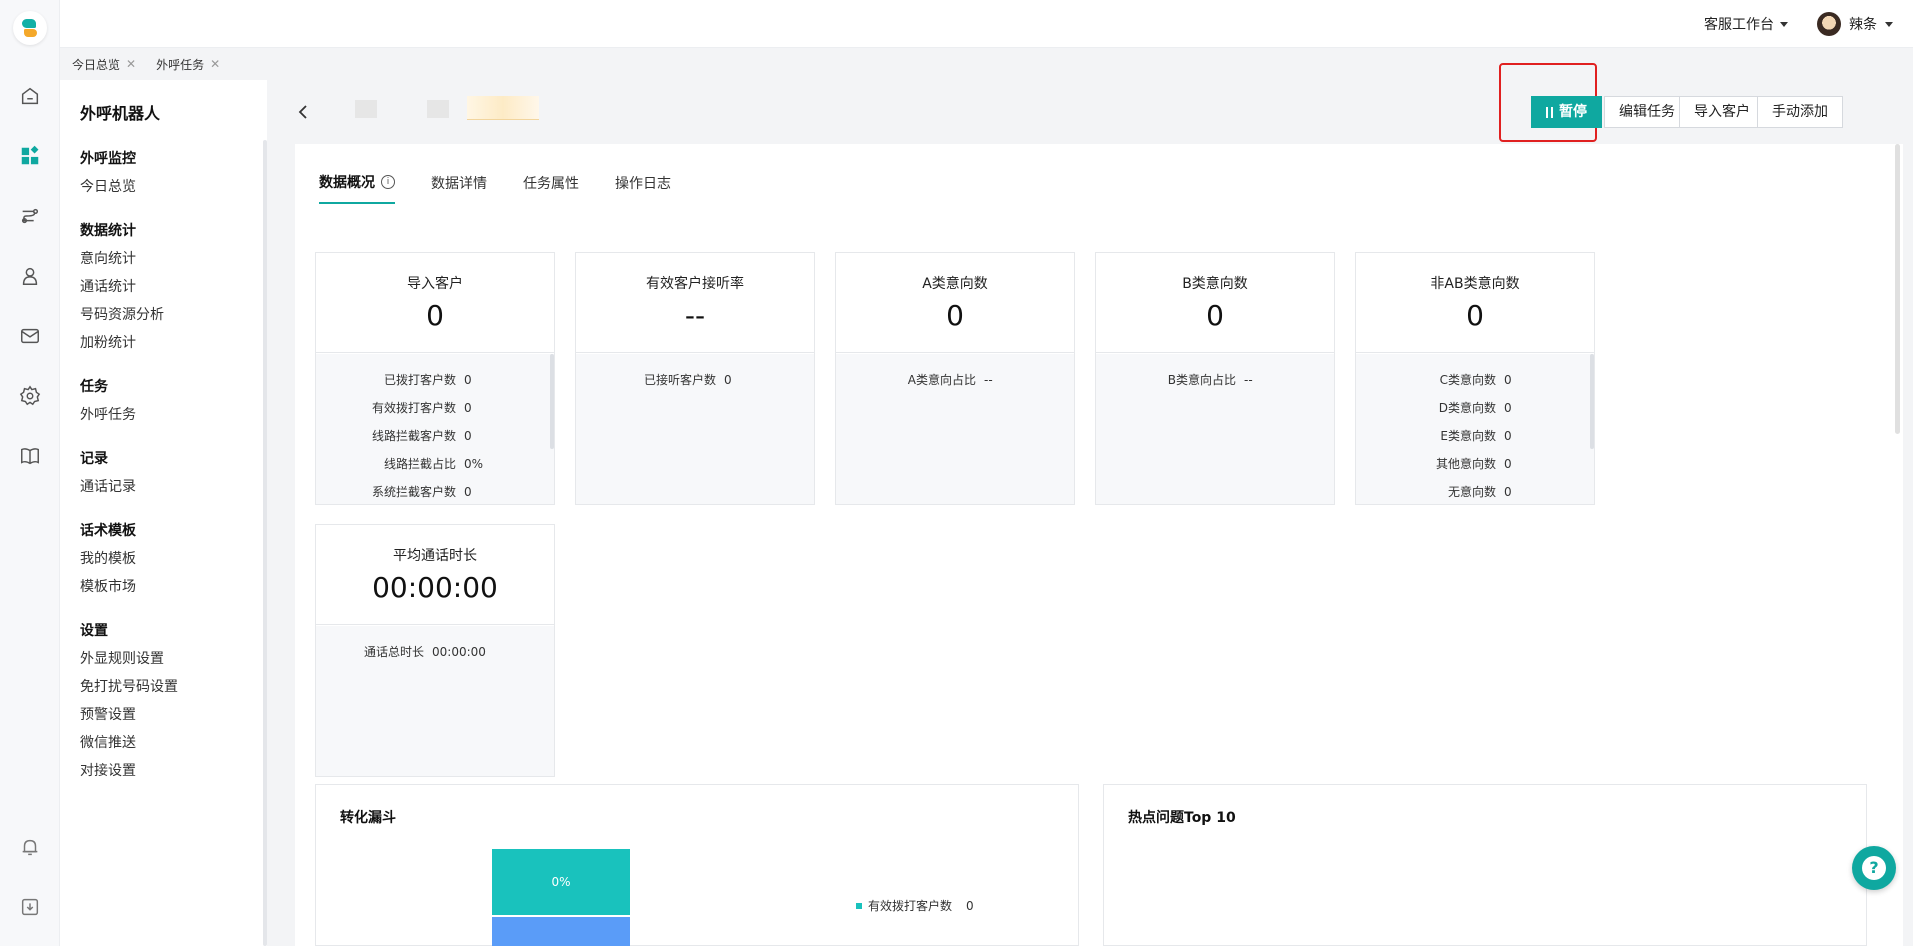 The image size is (1913, 946). What do you see at coordinates (108, 258) in the screenshot?
I see `nav-item-intent-stats: 意向统计` at bounding box center [108, 258].